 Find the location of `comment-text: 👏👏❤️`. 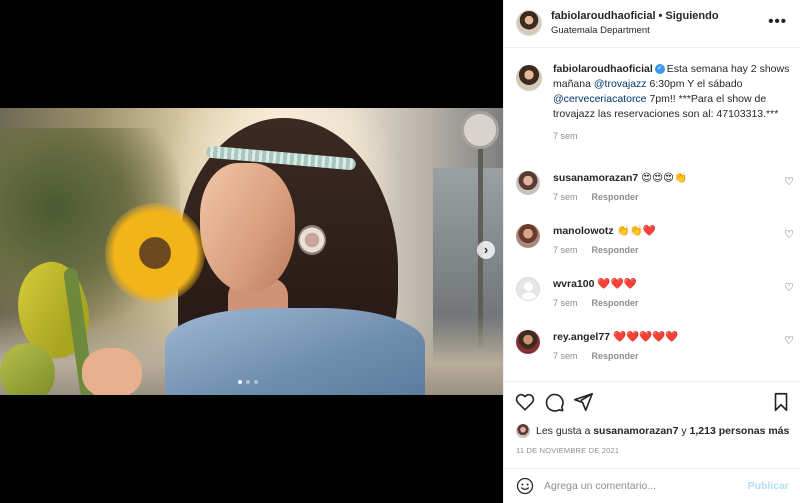

comment-text: 👏👏❤️ is located at coordinates (636, 231).